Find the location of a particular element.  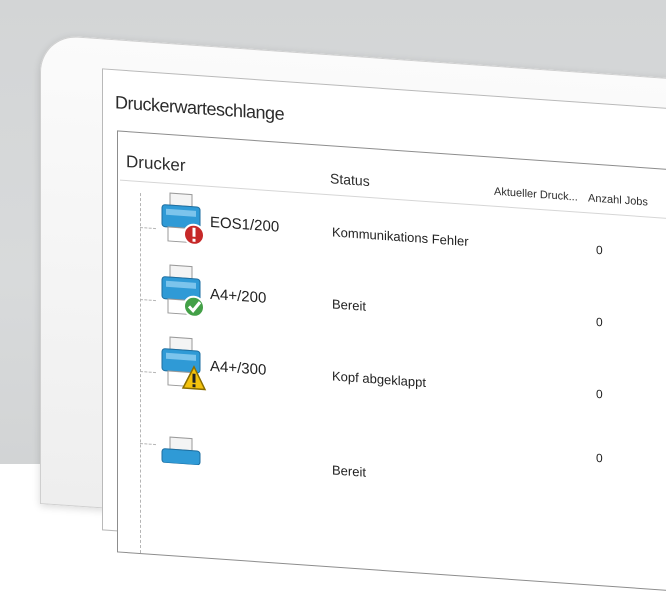

column-header-status: Status is located at coordinates (350, 179).